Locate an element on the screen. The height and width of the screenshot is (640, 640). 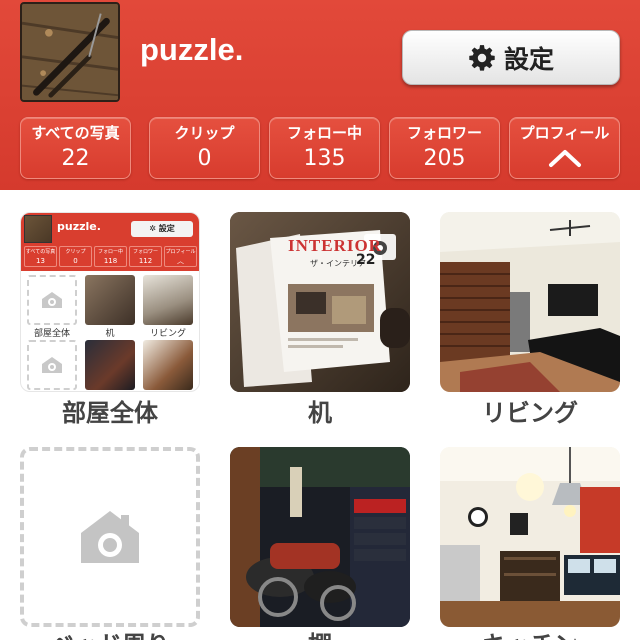
settings-label: 設定 is located at coordinates (528, 59).